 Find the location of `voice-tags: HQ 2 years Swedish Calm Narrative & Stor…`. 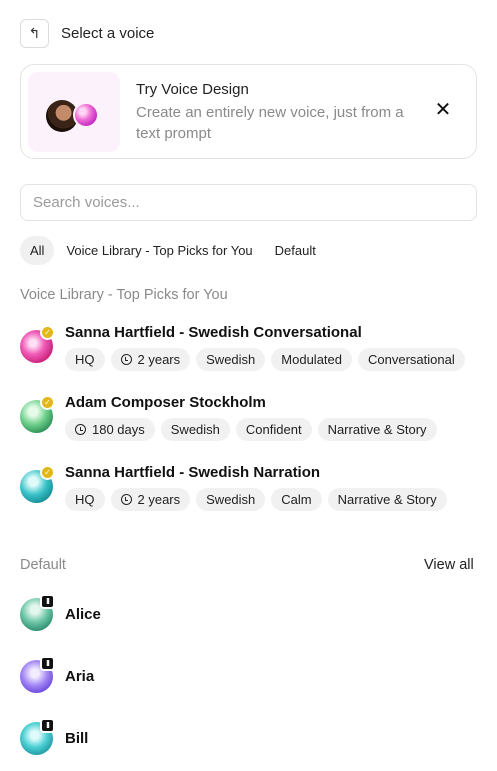

voice-tags: HQ 2 years Swedish Calm Narrative & Stor… is located at coordinates (259, 499).